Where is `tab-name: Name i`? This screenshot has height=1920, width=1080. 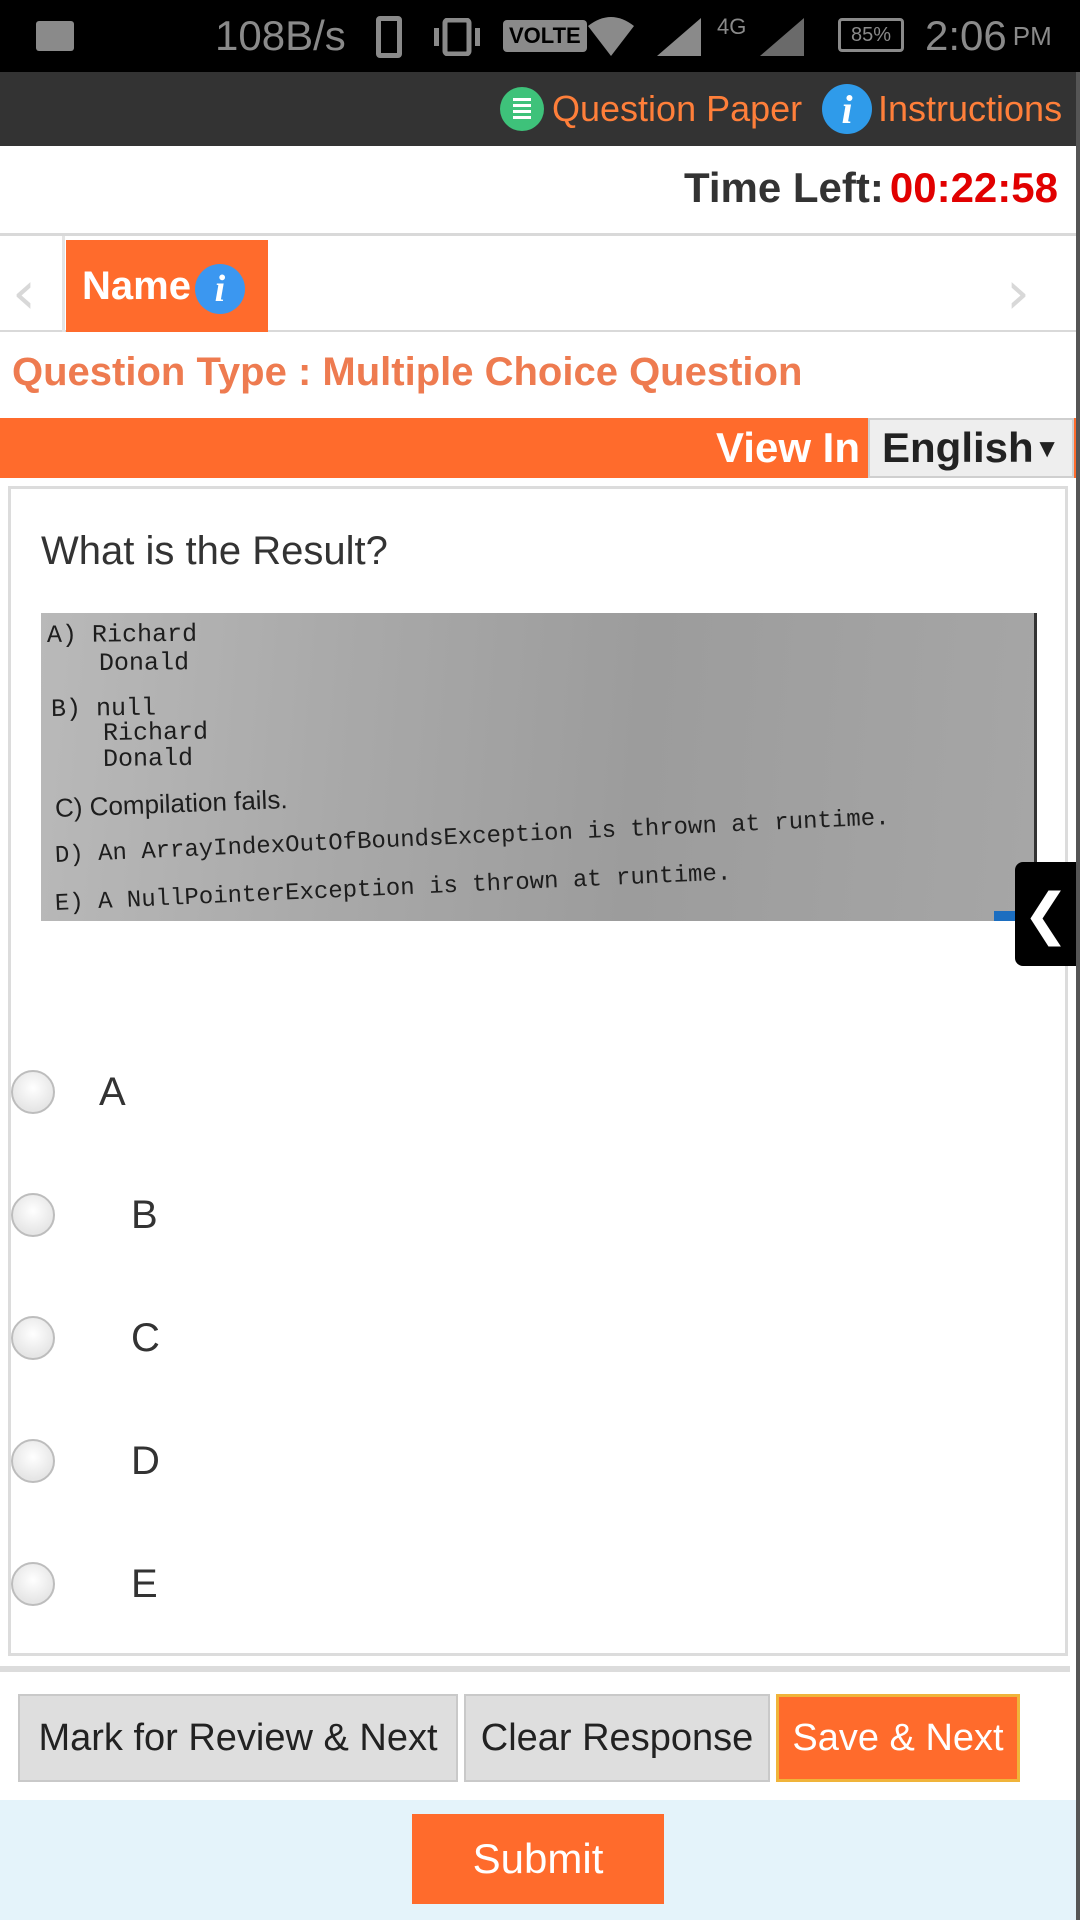
tab-name: Name i is located at coordinates (167, 286).